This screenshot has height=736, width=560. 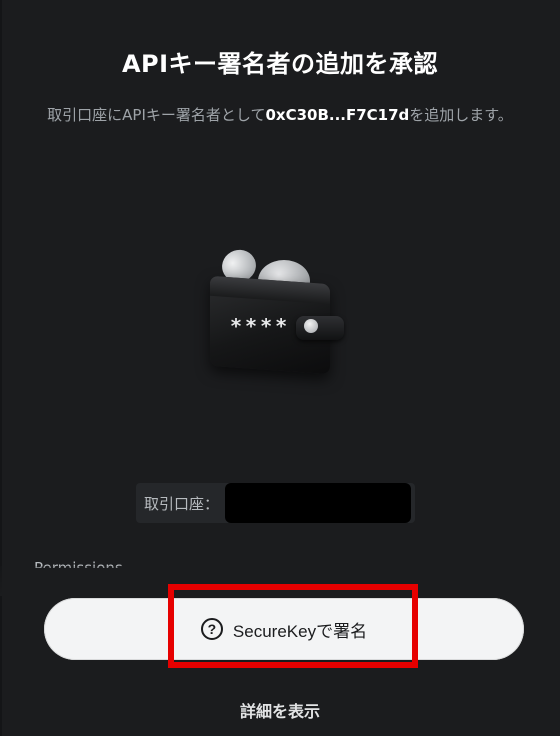 What do you see at coordinates (280, 64) in the screenshot?
I see `dialog-title: APIキー署名者の追加を承認` at bounding box center [280, 64].